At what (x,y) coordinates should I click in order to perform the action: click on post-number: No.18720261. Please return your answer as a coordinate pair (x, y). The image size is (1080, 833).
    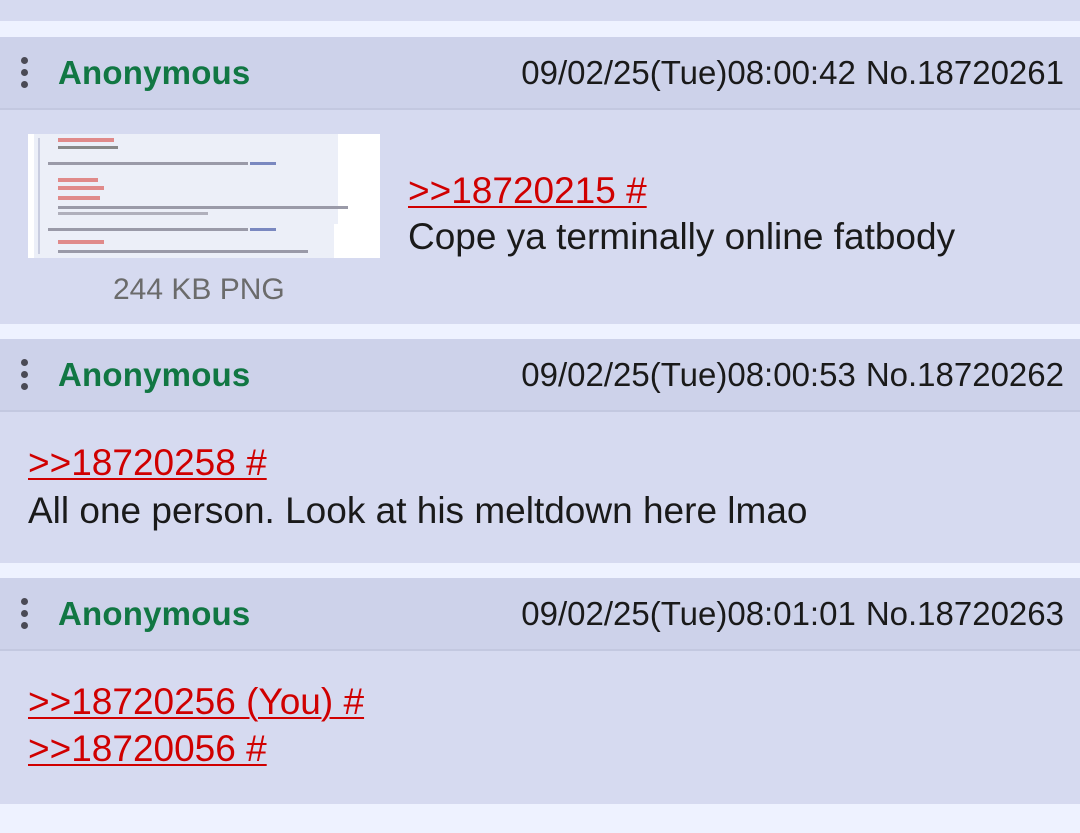
    Looking at the image, I should click on (965, 72).